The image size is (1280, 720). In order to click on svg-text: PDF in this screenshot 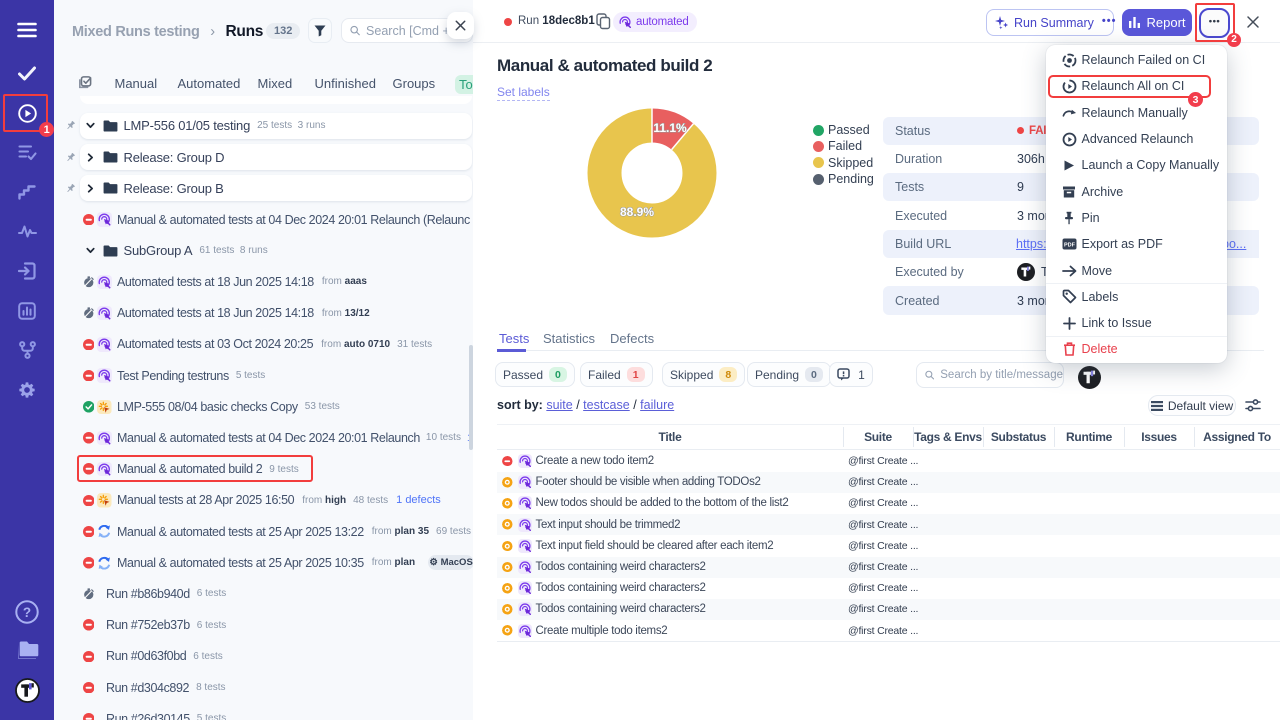, I will do `click(1070, 246)`.